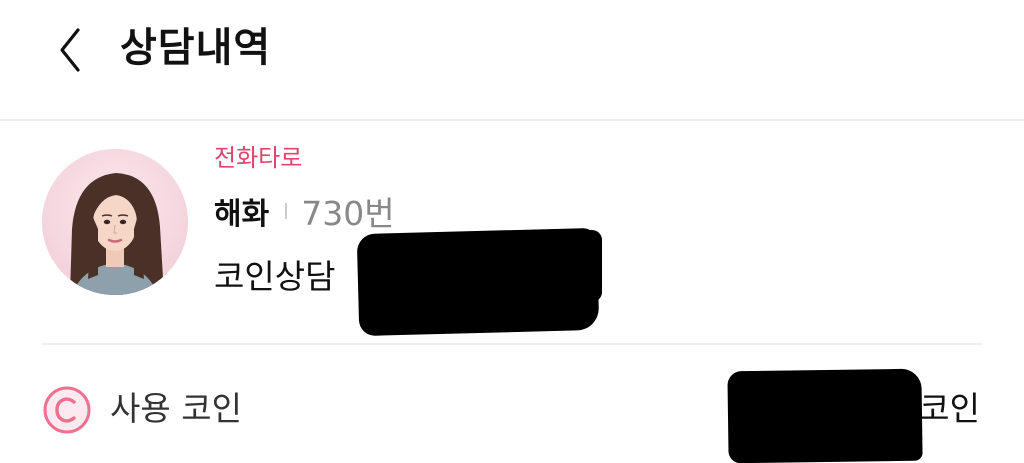  I want to click on page-title: 상담내역, so click(196, 48).